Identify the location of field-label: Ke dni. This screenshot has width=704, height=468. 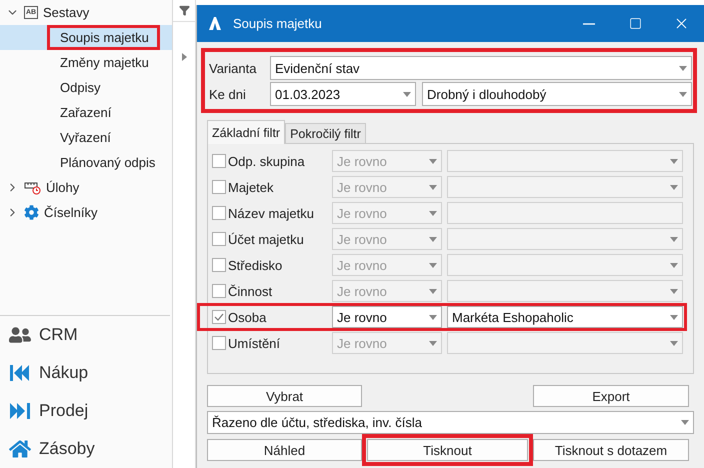
(228, 94).